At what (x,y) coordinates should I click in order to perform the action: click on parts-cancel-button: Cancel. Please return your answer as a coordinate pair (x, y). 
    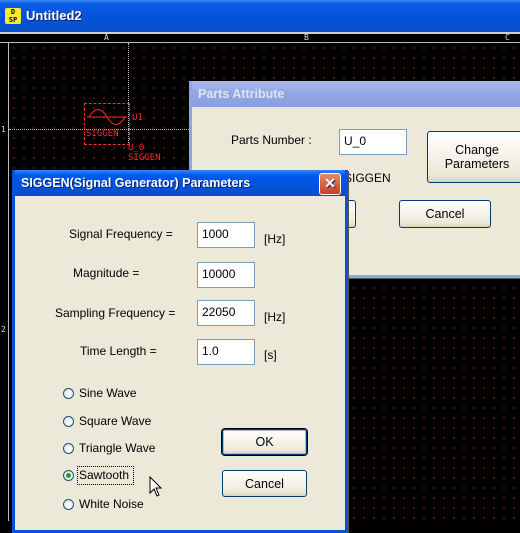
    Looking at the image, I should click on (445, 214).